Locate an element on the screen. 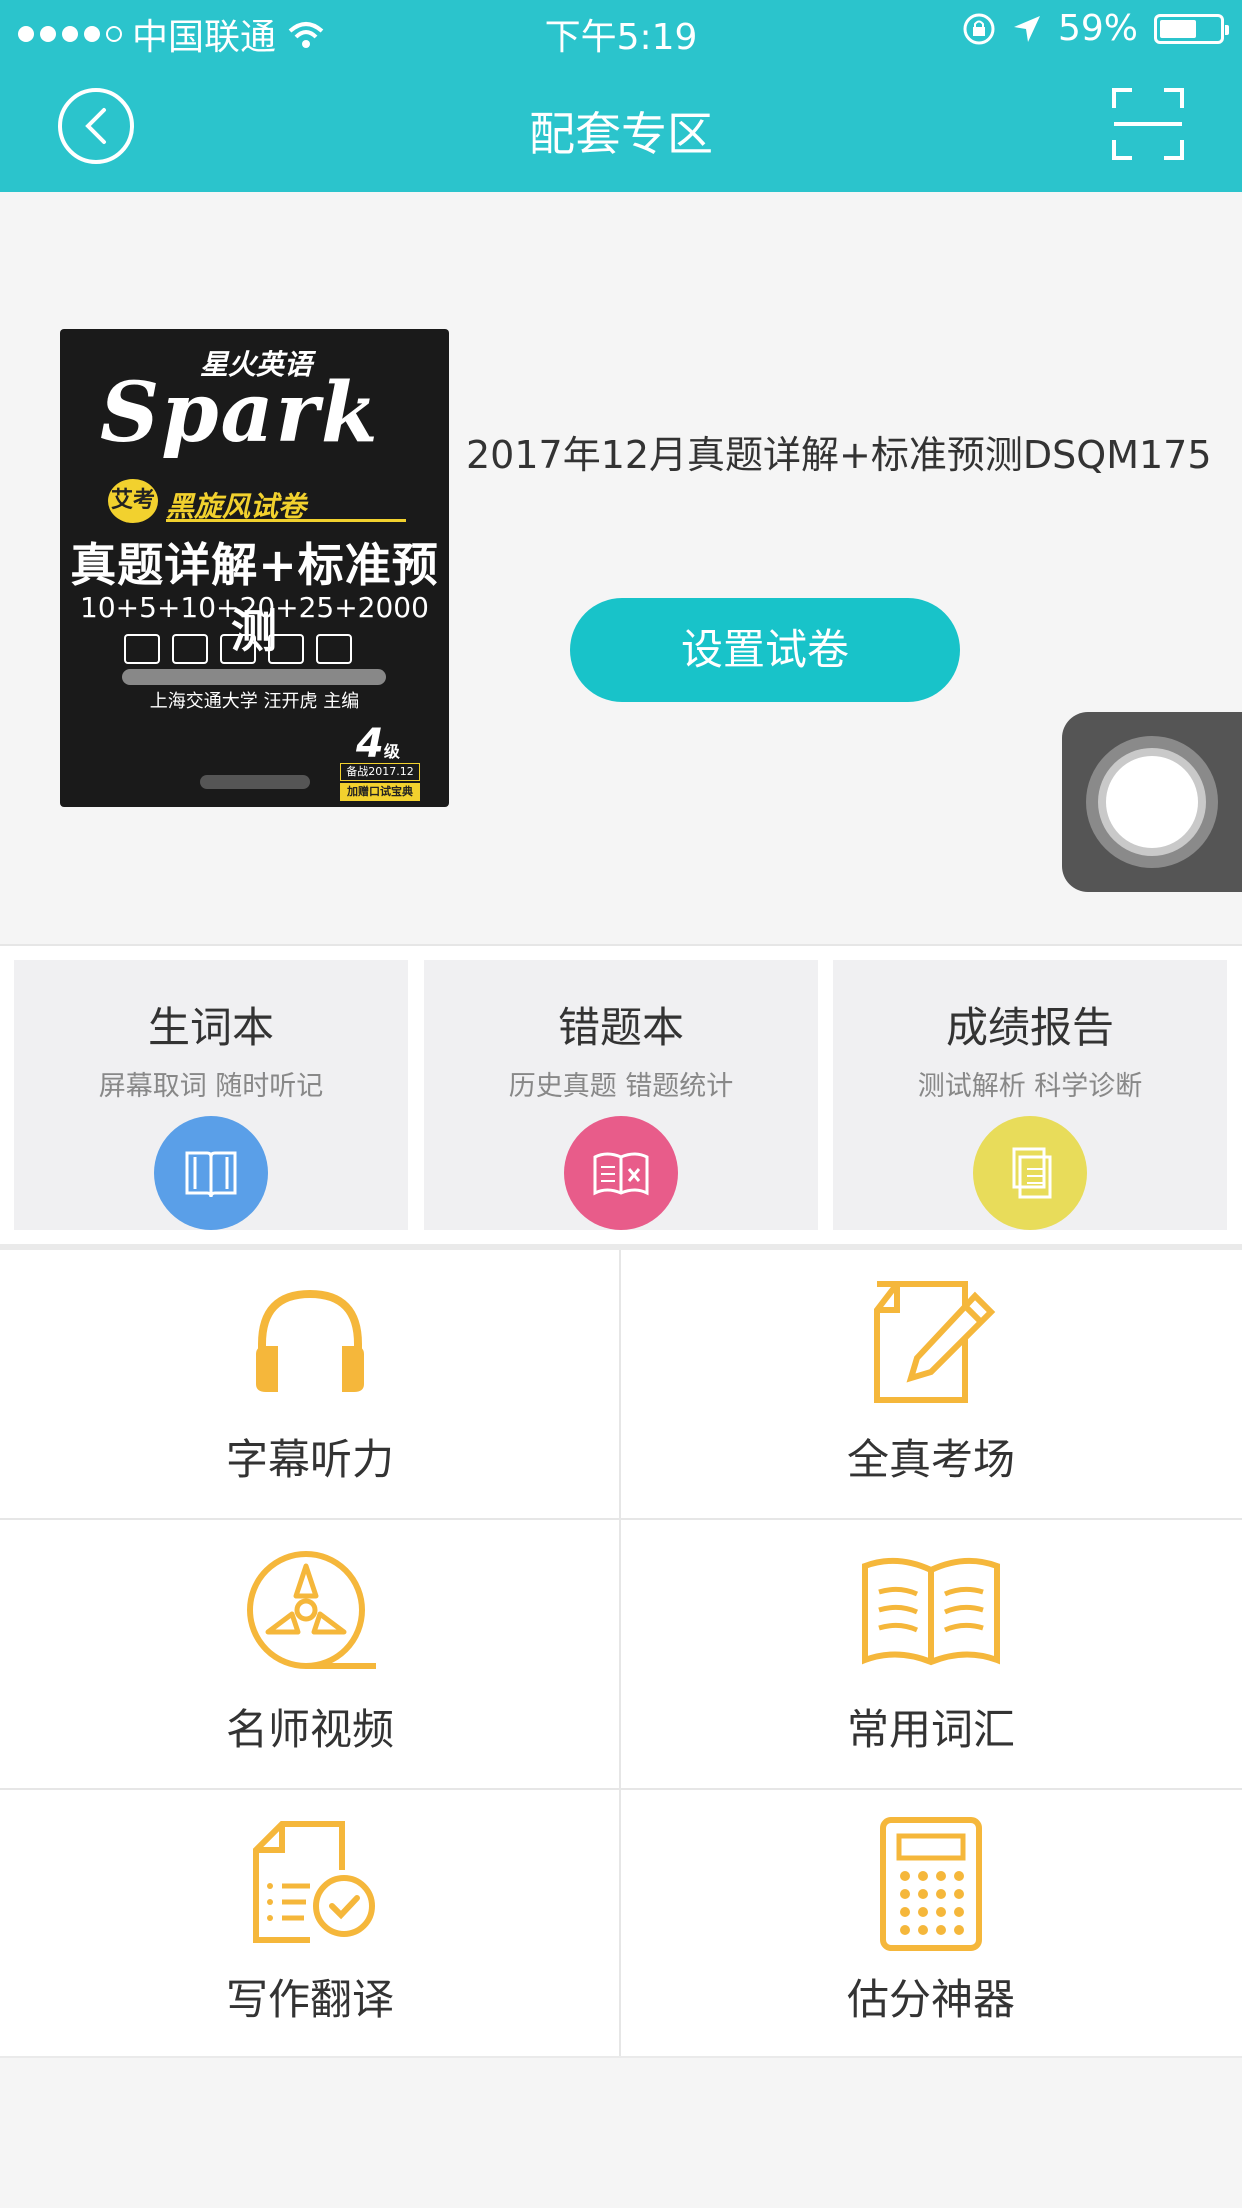  film-reel-icon is located at coordinates (311, 1610).